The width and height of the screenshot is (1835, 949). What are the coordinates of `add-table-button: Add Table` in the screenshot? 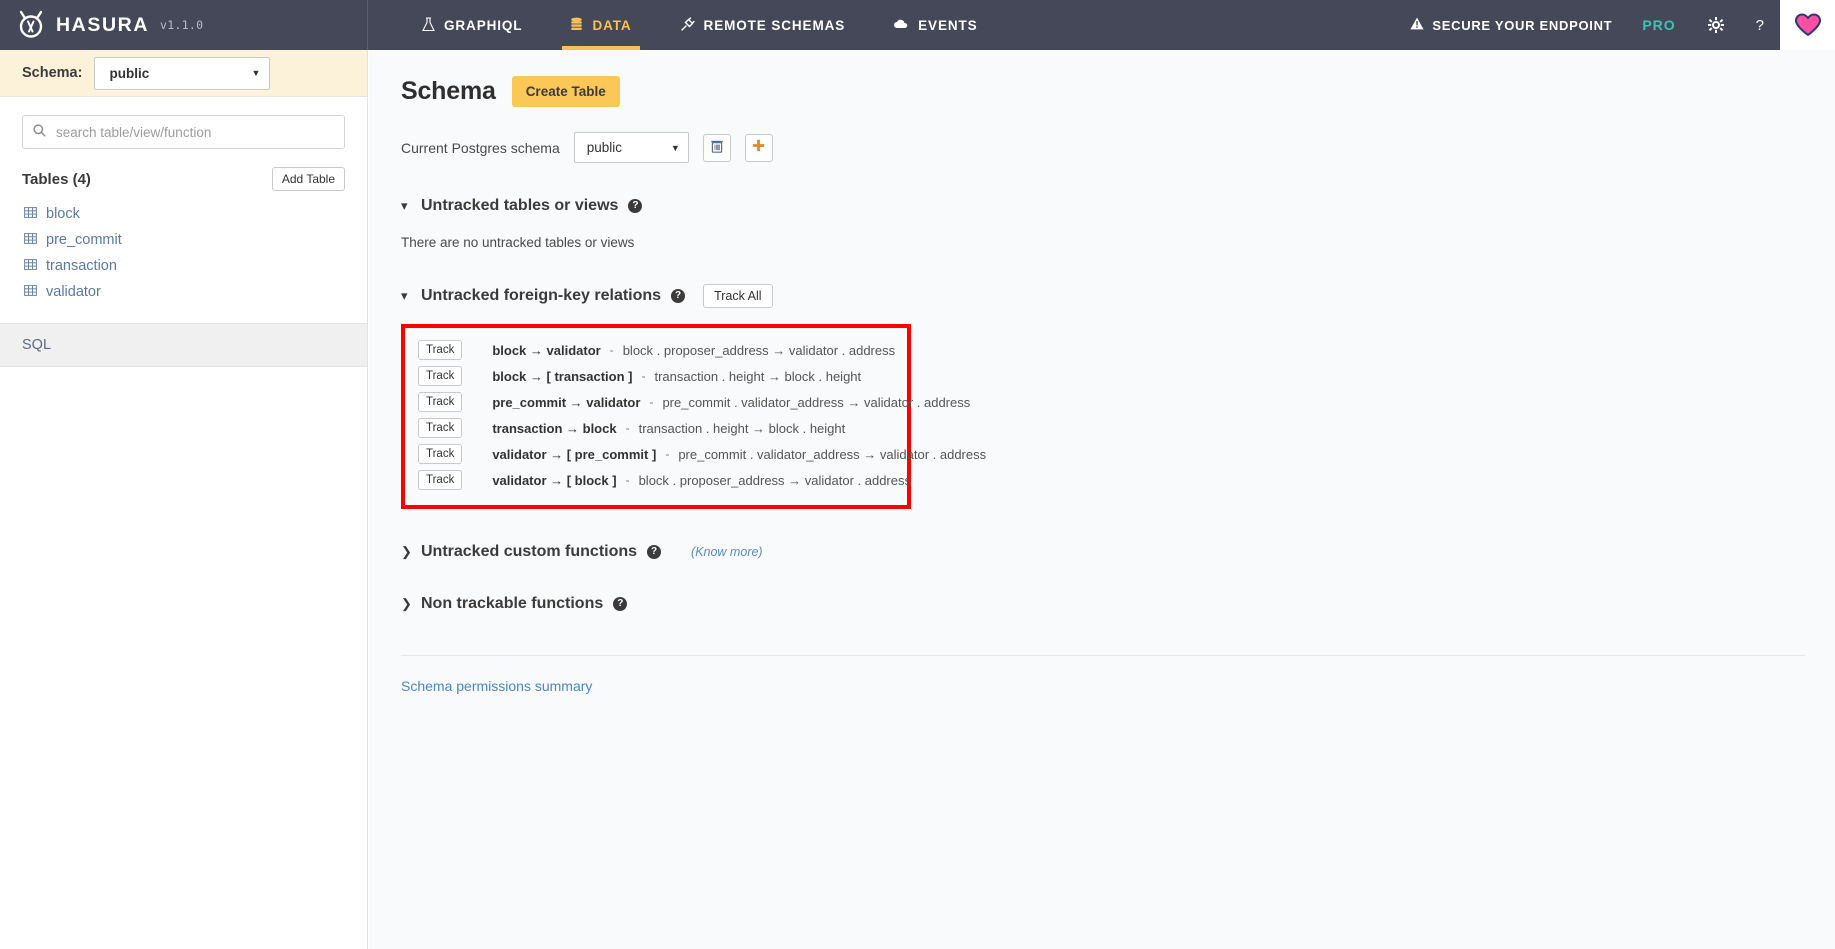 It's located at (308, 179).